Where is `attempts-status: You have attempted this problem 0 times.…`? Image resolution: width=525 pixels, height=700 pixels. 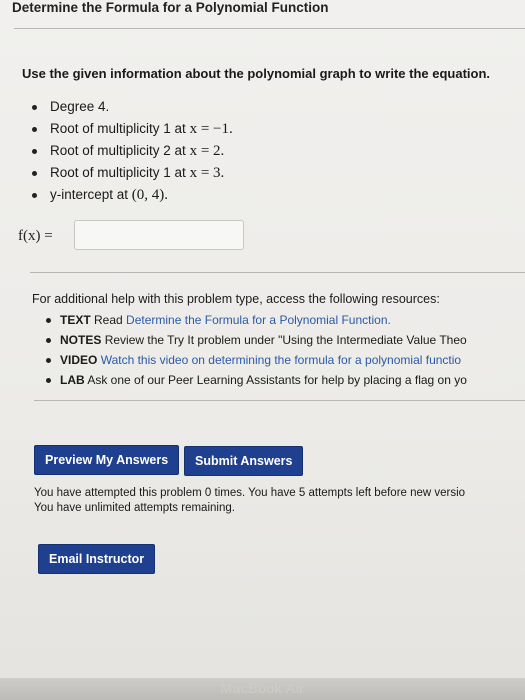
attempts-status: You have attempted this problem 0 times.… is located at coordinates (279, 501).